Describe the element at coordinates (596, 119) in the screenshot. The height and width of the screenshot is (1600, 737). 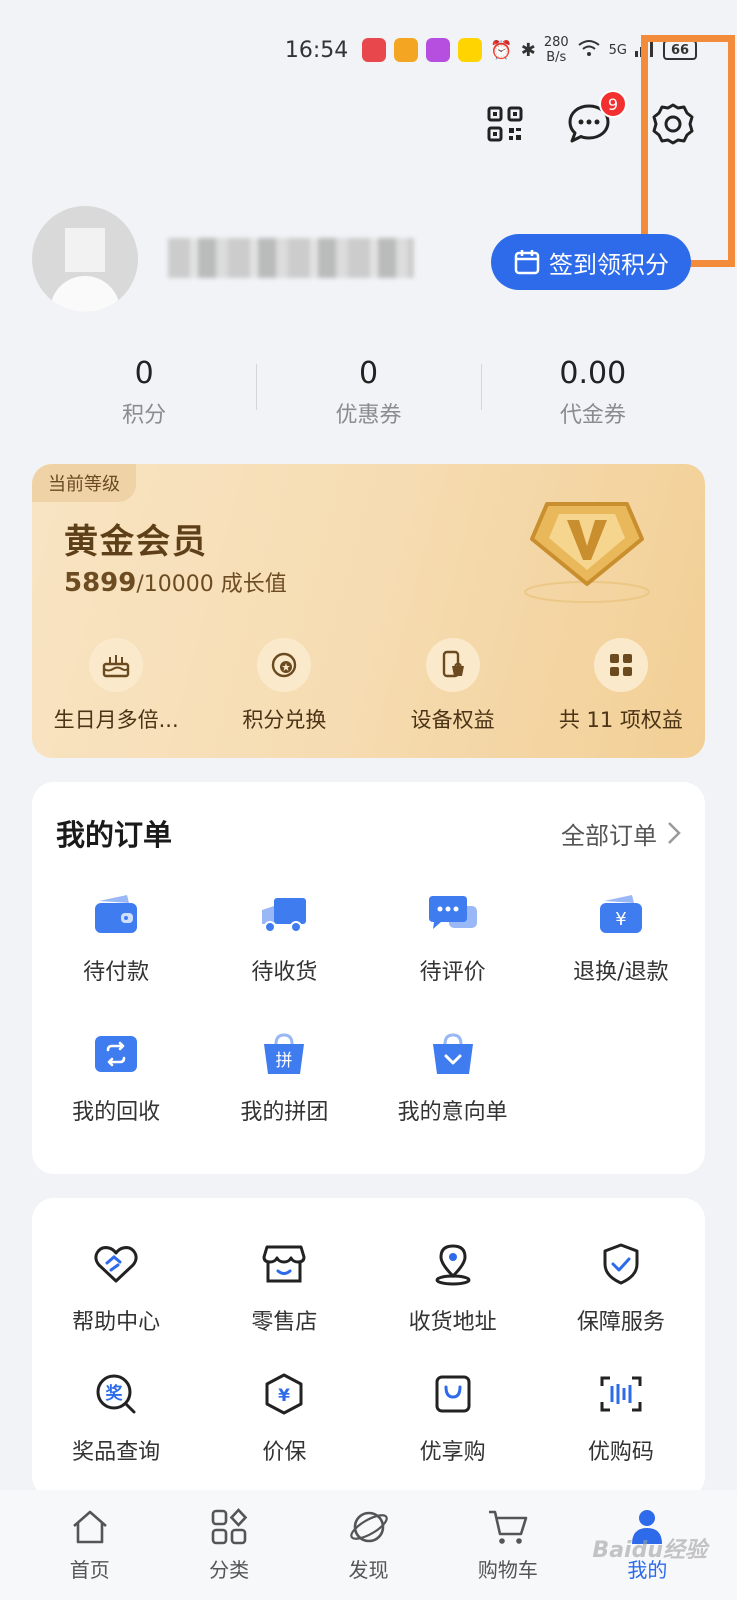
I see `messages-button: 9` at that location.